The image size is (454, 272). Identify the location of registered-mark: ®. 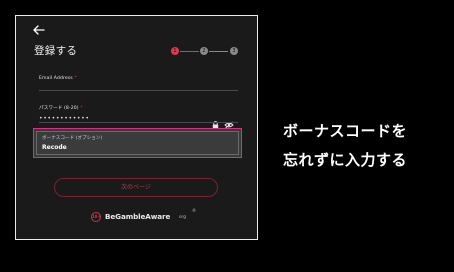
(194, 210).